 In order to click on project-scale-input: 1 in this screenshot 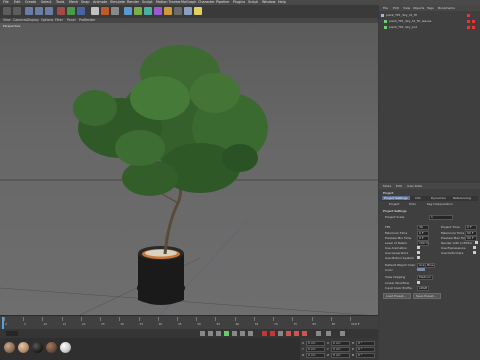, I will do `click(441, 217)`.